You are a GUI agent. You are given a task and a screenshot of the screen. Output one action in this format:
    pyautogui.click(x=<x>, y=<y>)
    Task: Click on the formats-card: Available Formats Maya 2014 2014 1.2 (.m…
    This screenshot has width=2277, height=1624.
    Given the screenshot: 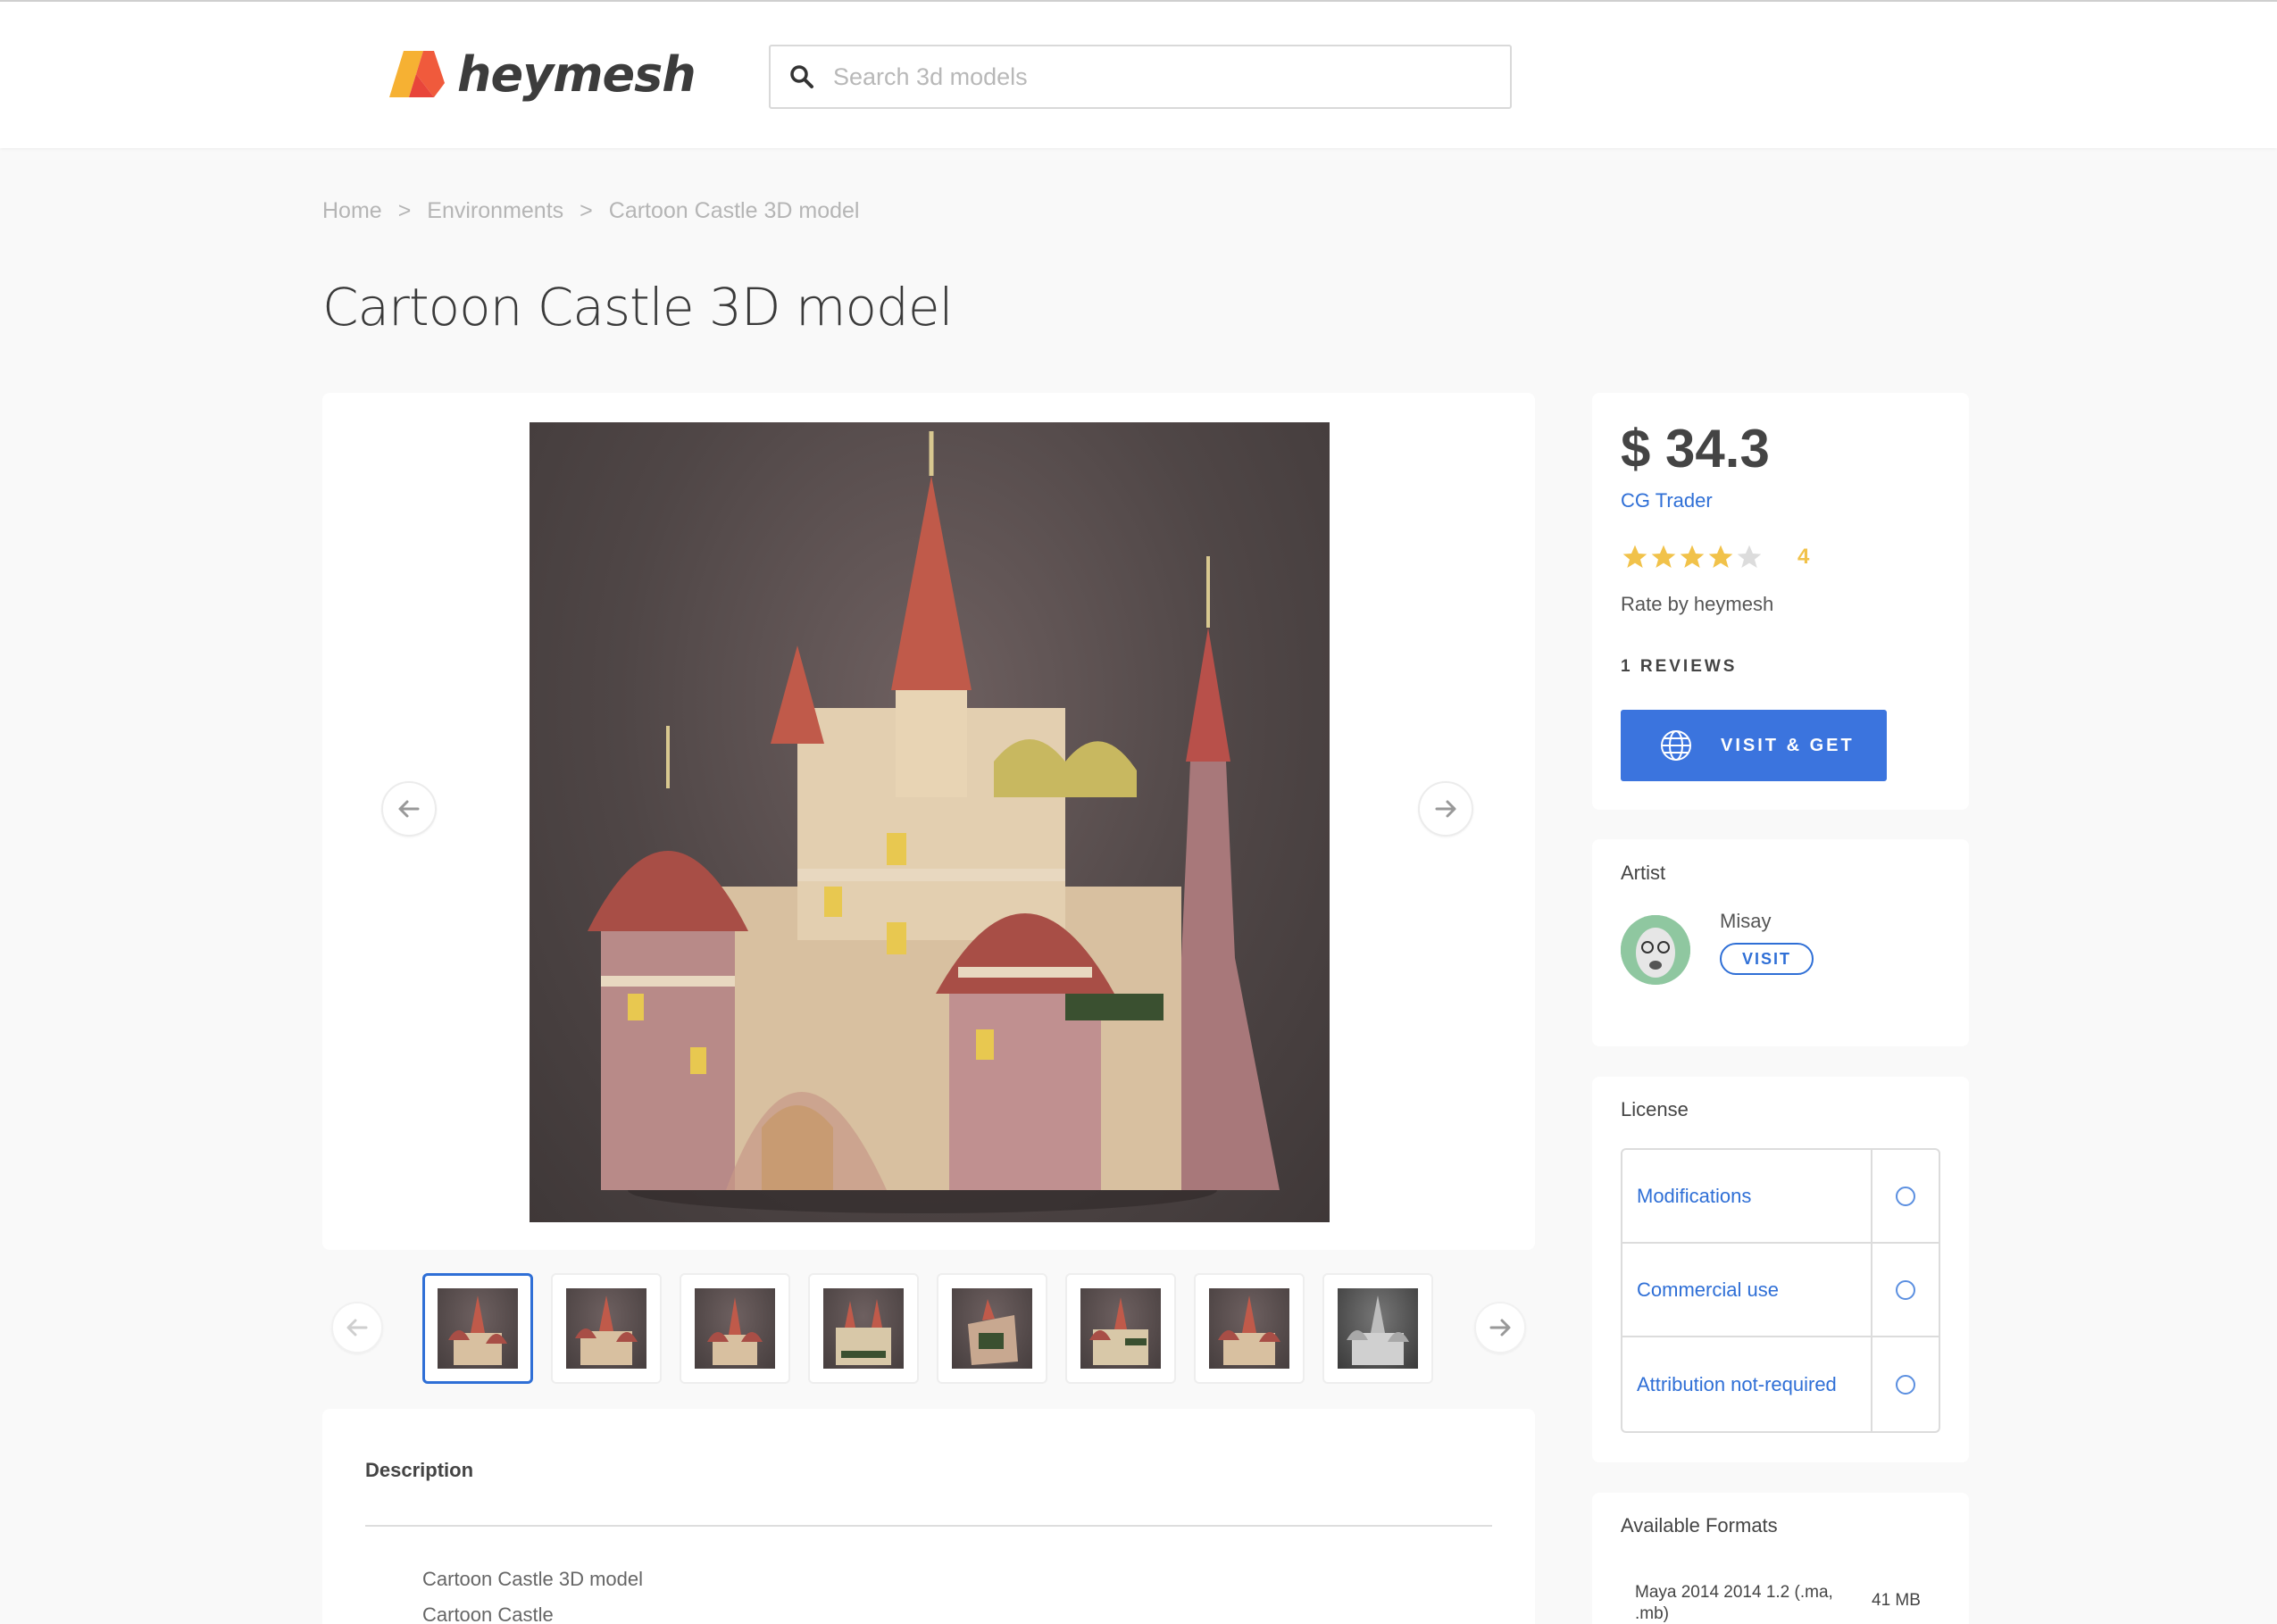 What is the action you would take?
    pyautogui.click(x=1780, y=1558)
    